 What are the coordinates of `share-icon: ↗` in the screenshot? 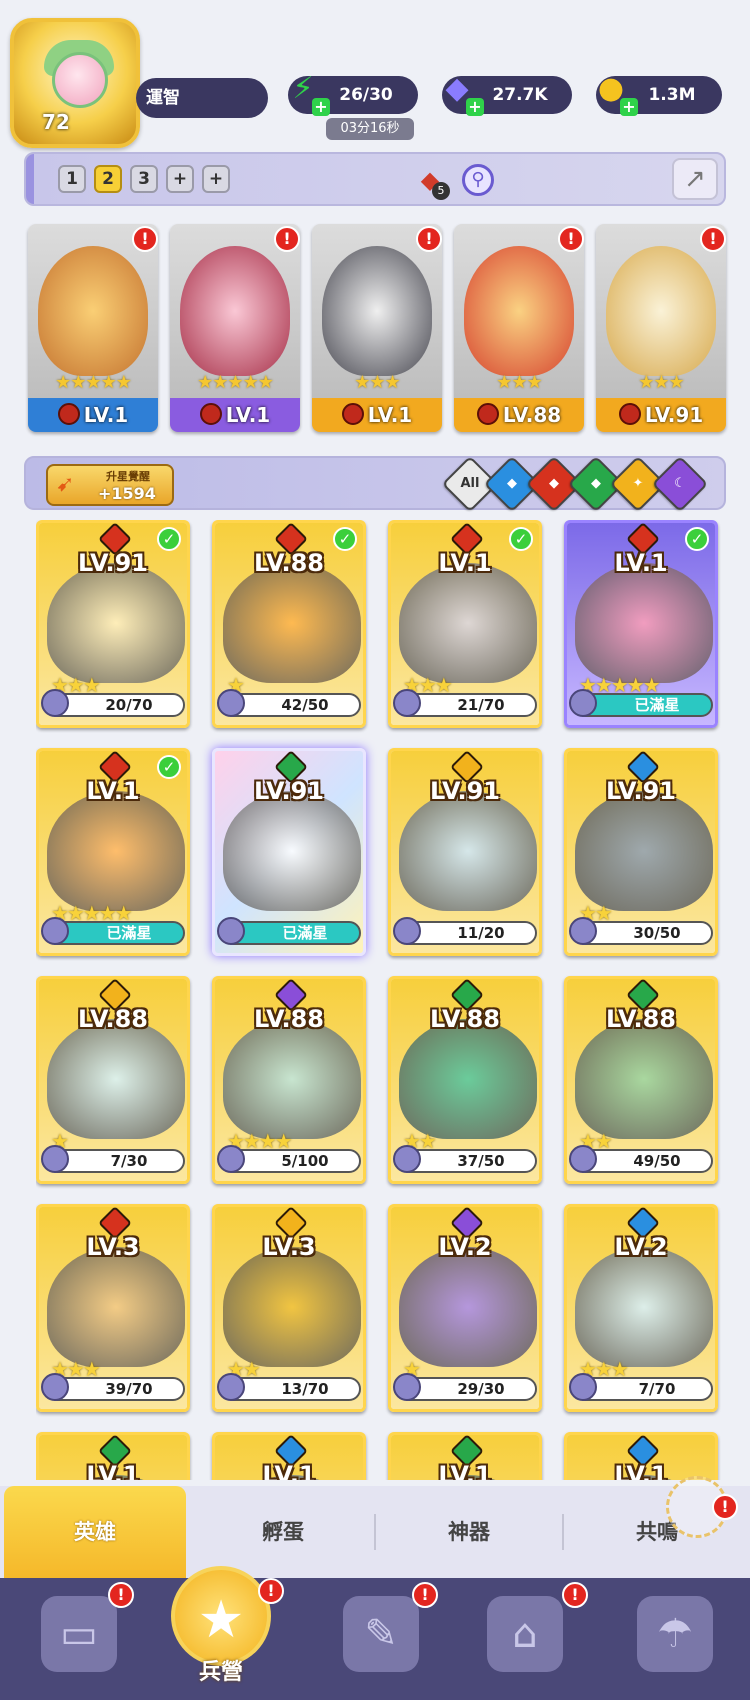 It's located at (695, 179).